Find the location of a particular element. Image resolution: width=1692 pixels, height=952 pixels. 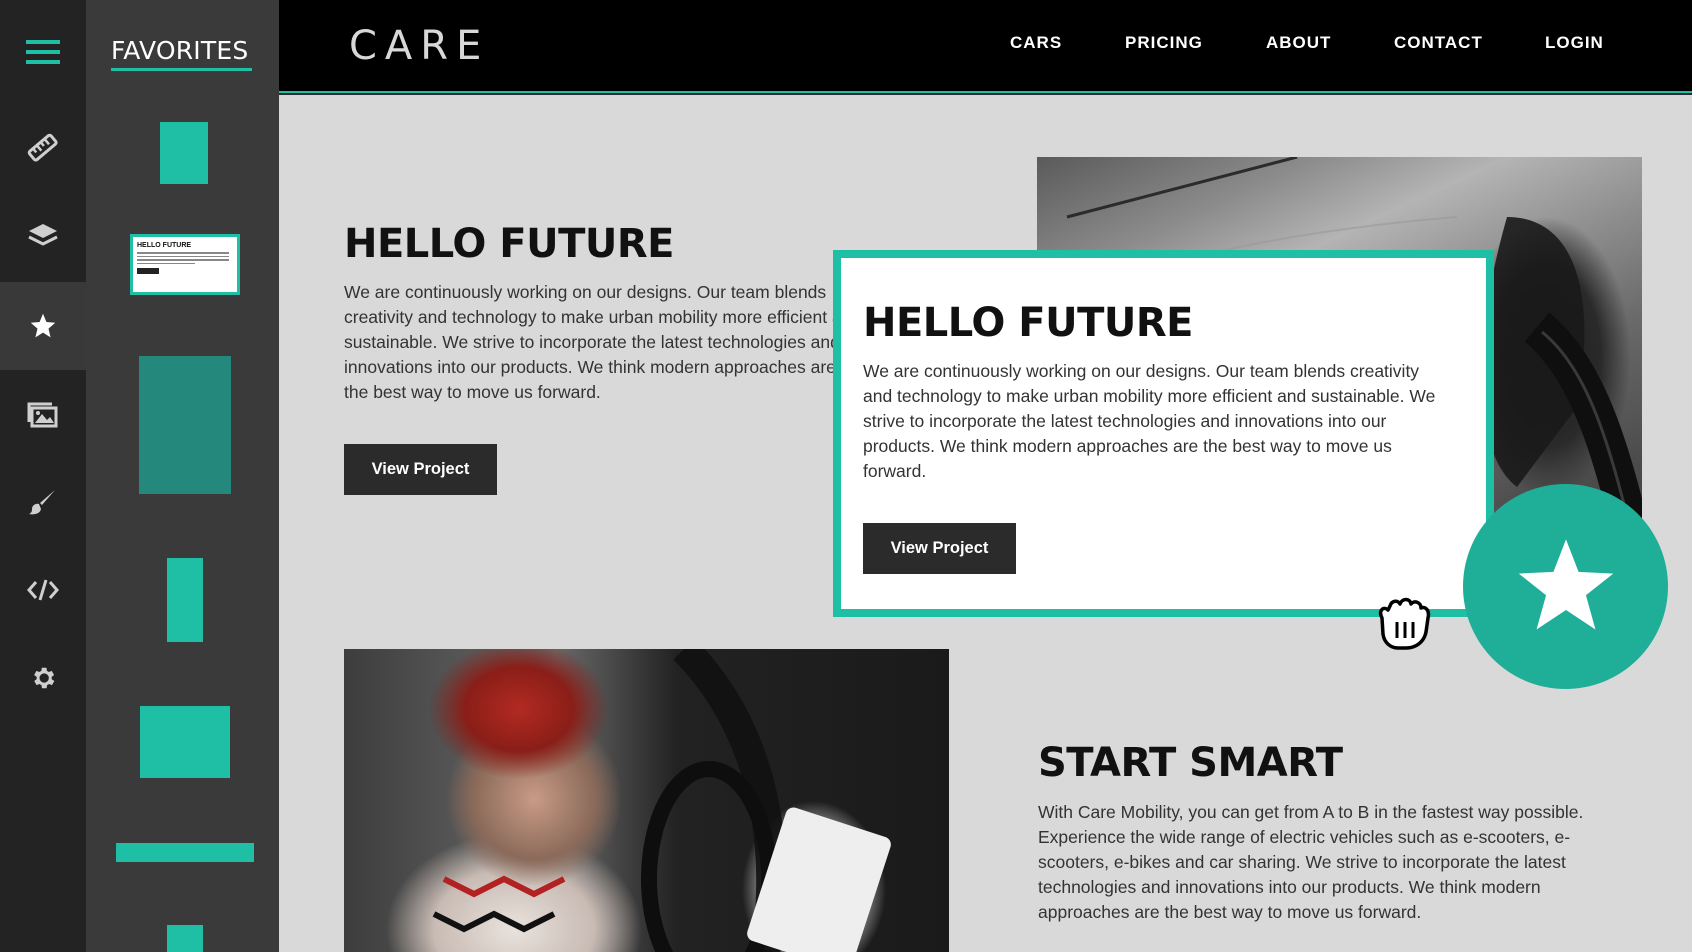

nav-login: LOGIN is located at coordinates (1574, 43).